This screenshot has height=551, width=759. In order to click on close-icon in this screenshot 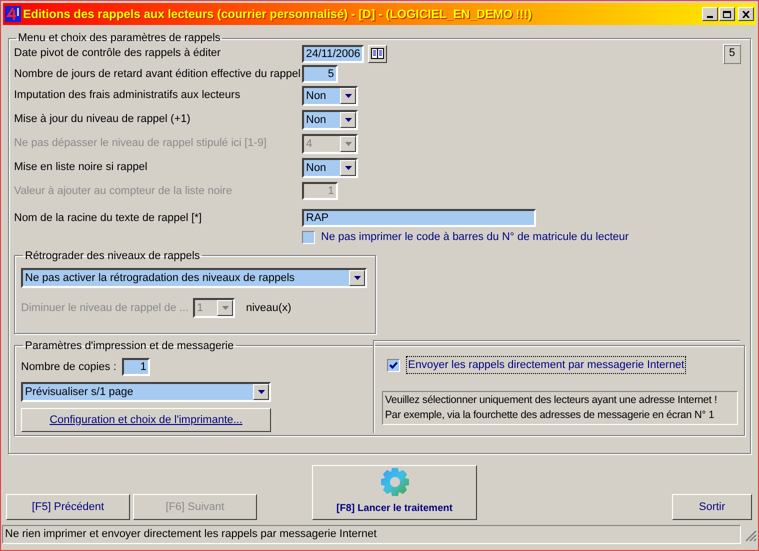, I will do `click(746, 14)`.